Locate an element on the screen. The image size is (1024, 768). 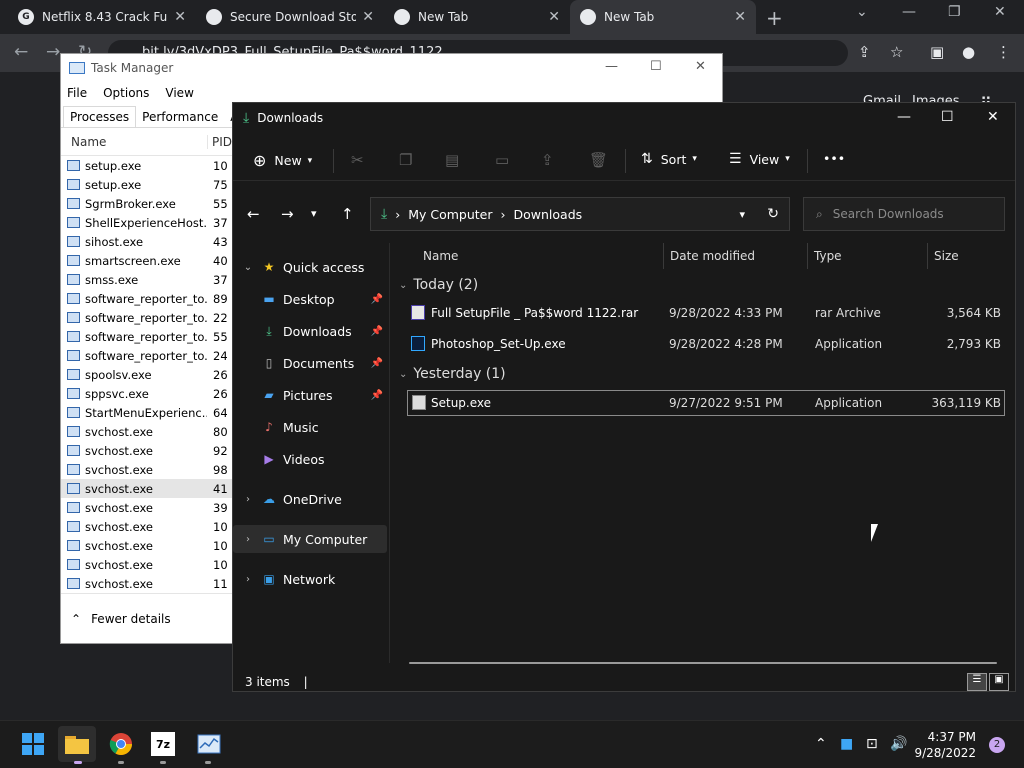
column-pid: PID is located at coordinates (219, 141).